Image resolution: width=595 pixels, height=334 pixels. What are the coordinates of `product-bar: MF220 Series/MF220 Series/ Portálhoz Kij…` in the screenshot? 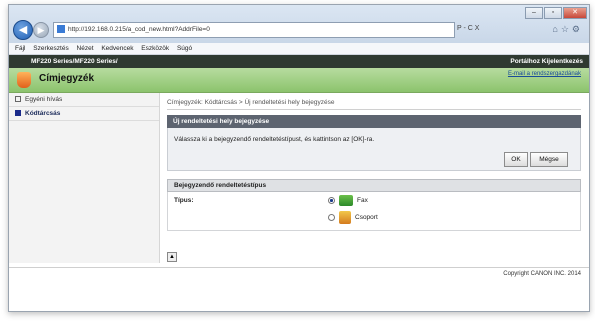 It's located at (299, 61).